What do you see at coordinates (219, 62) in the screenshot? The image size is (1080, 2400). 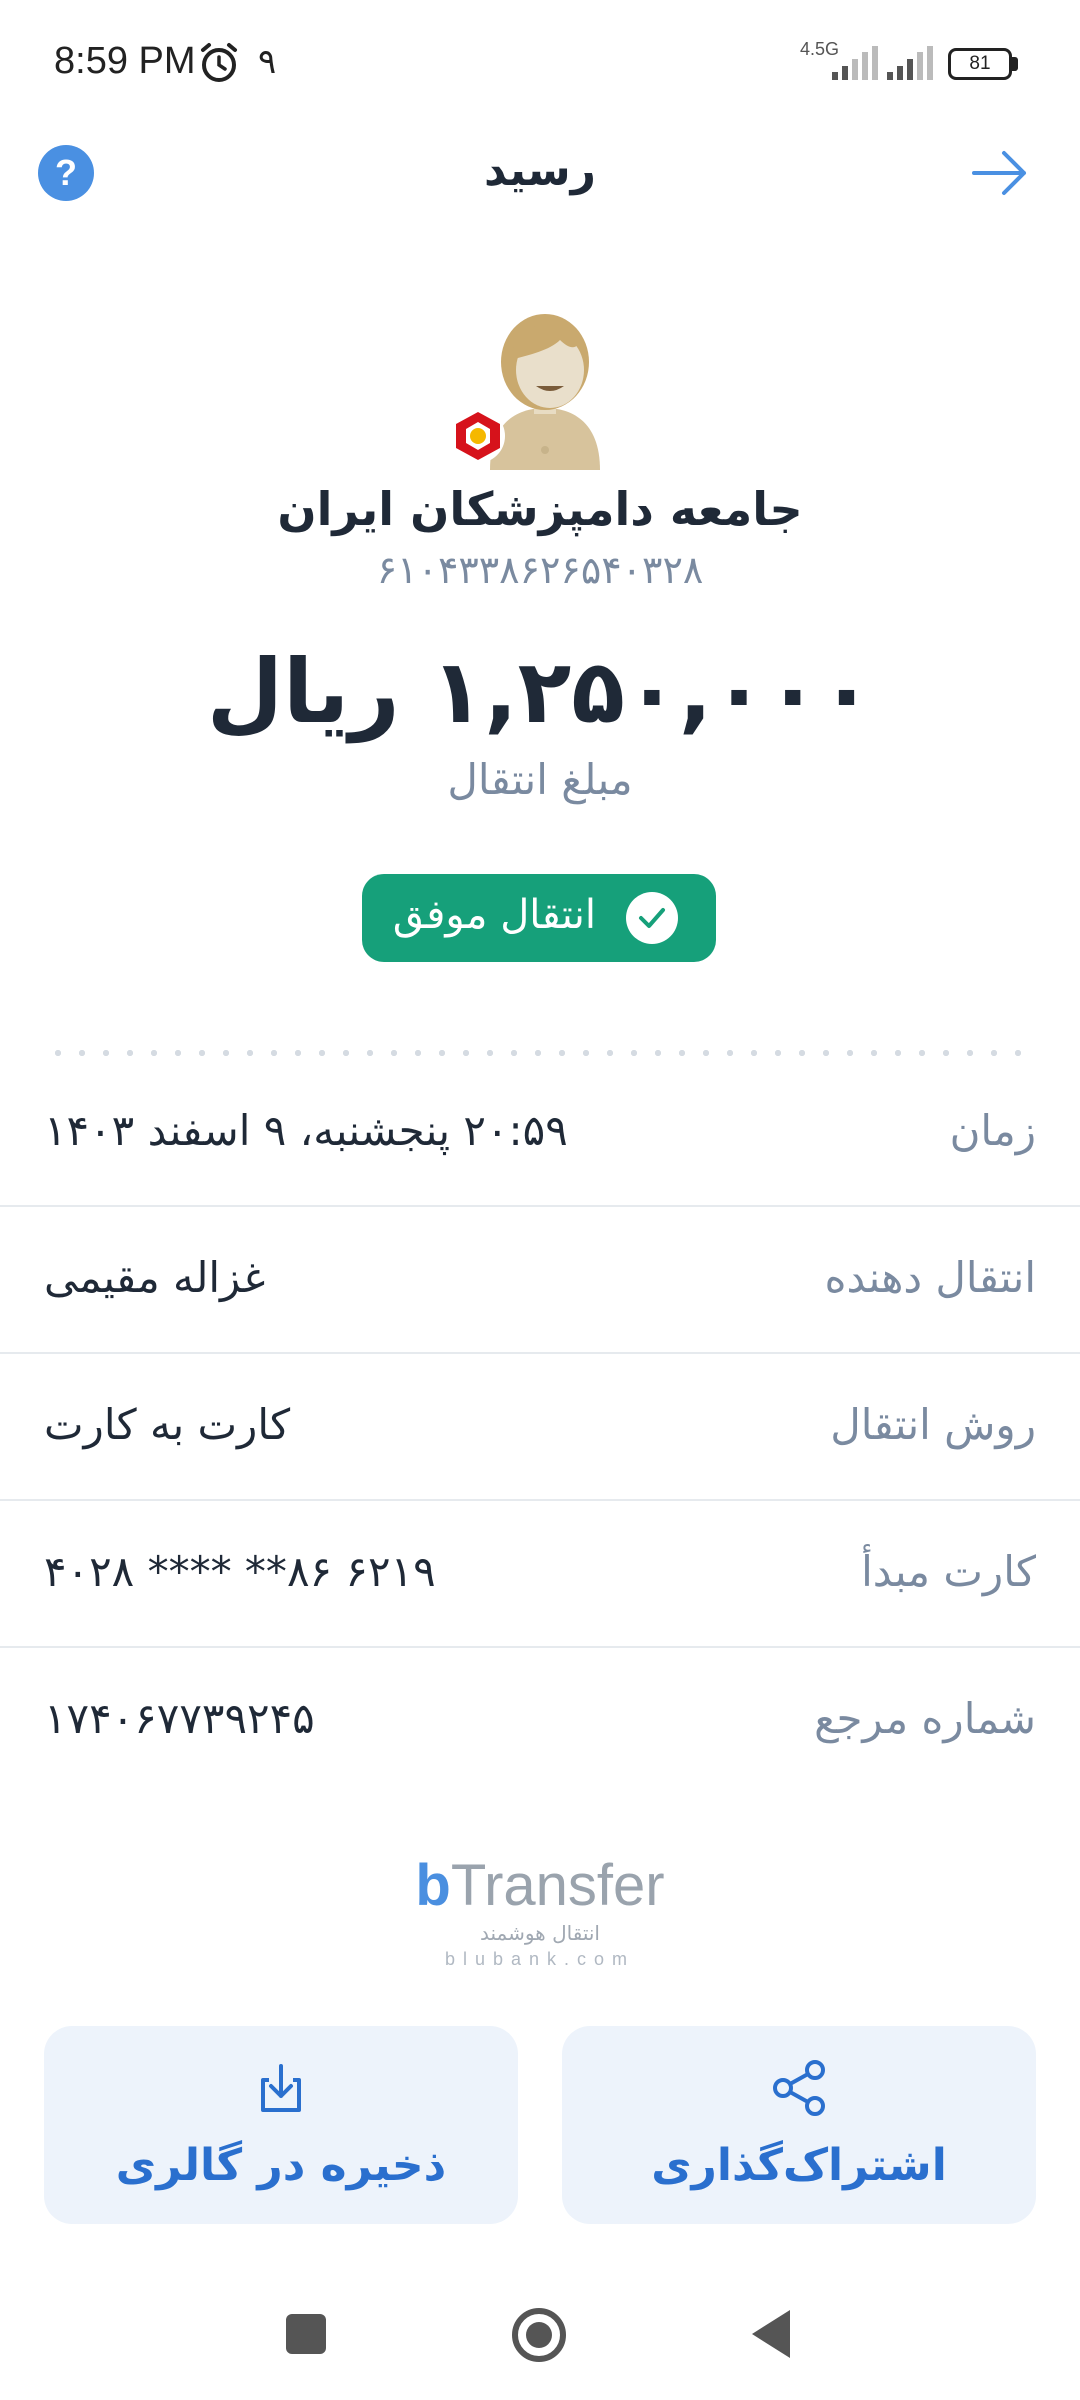 I see `alarm-icon` at bounding box center [219, 62].